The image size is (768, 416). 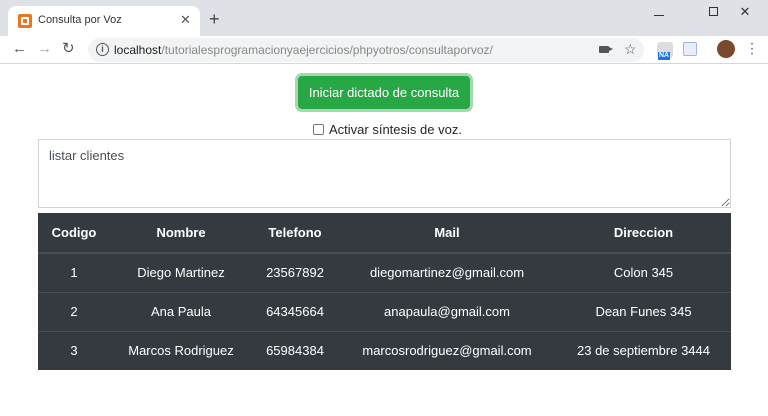 I want to click on column-header: Telefono, so click(x=295, y=233).